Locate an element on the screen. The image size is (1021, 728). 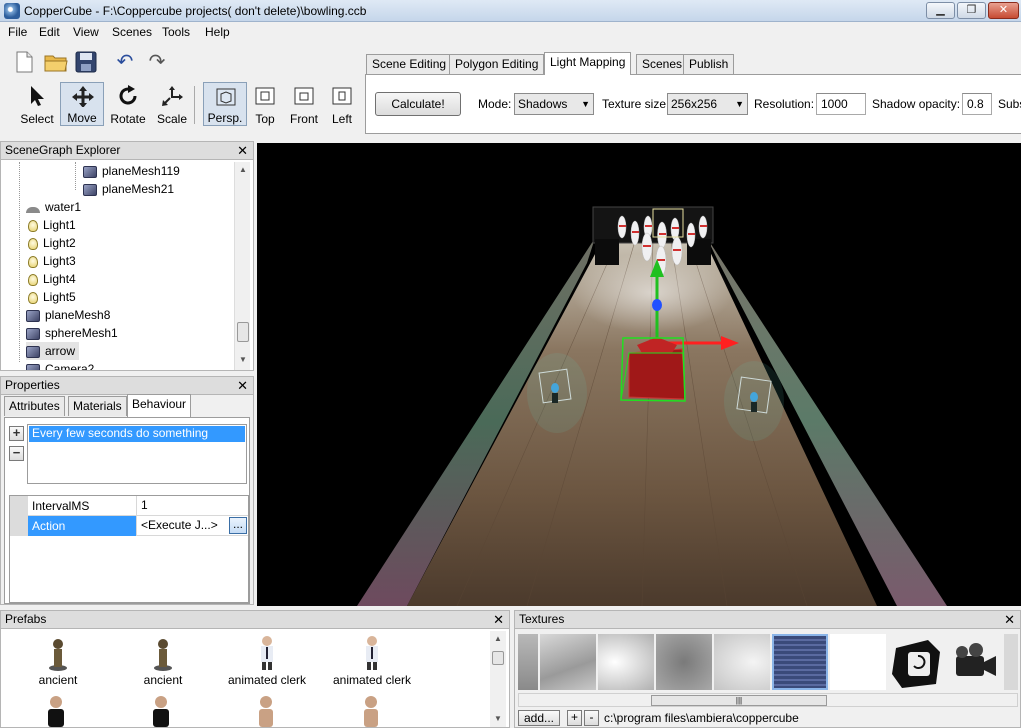
rotate-tool-button: Rotate is located at coordinates (128, 104).